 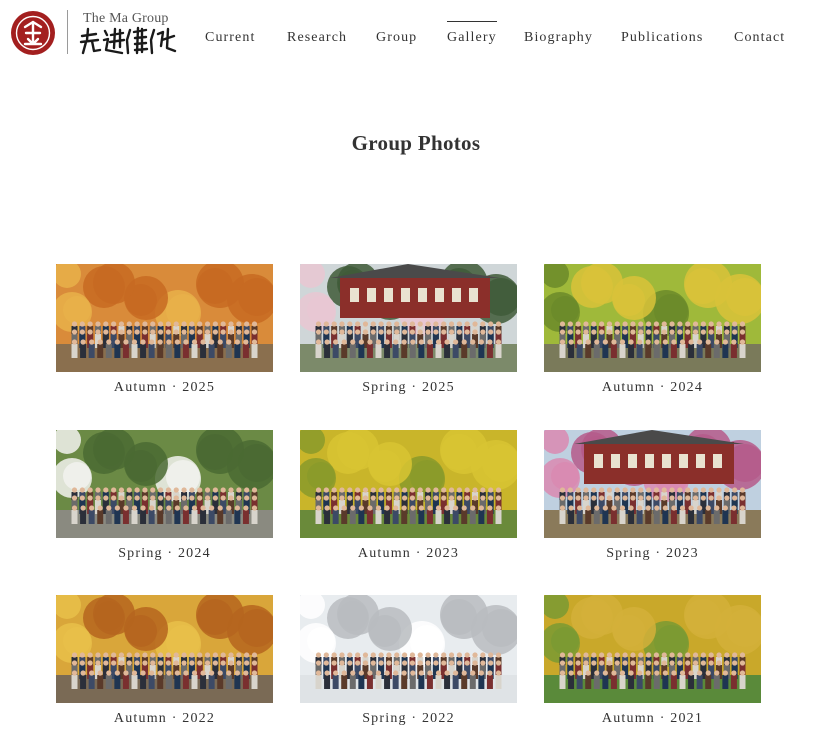 I want to click on gallery-item: Spring · 2022, so click(x=408, y=660).